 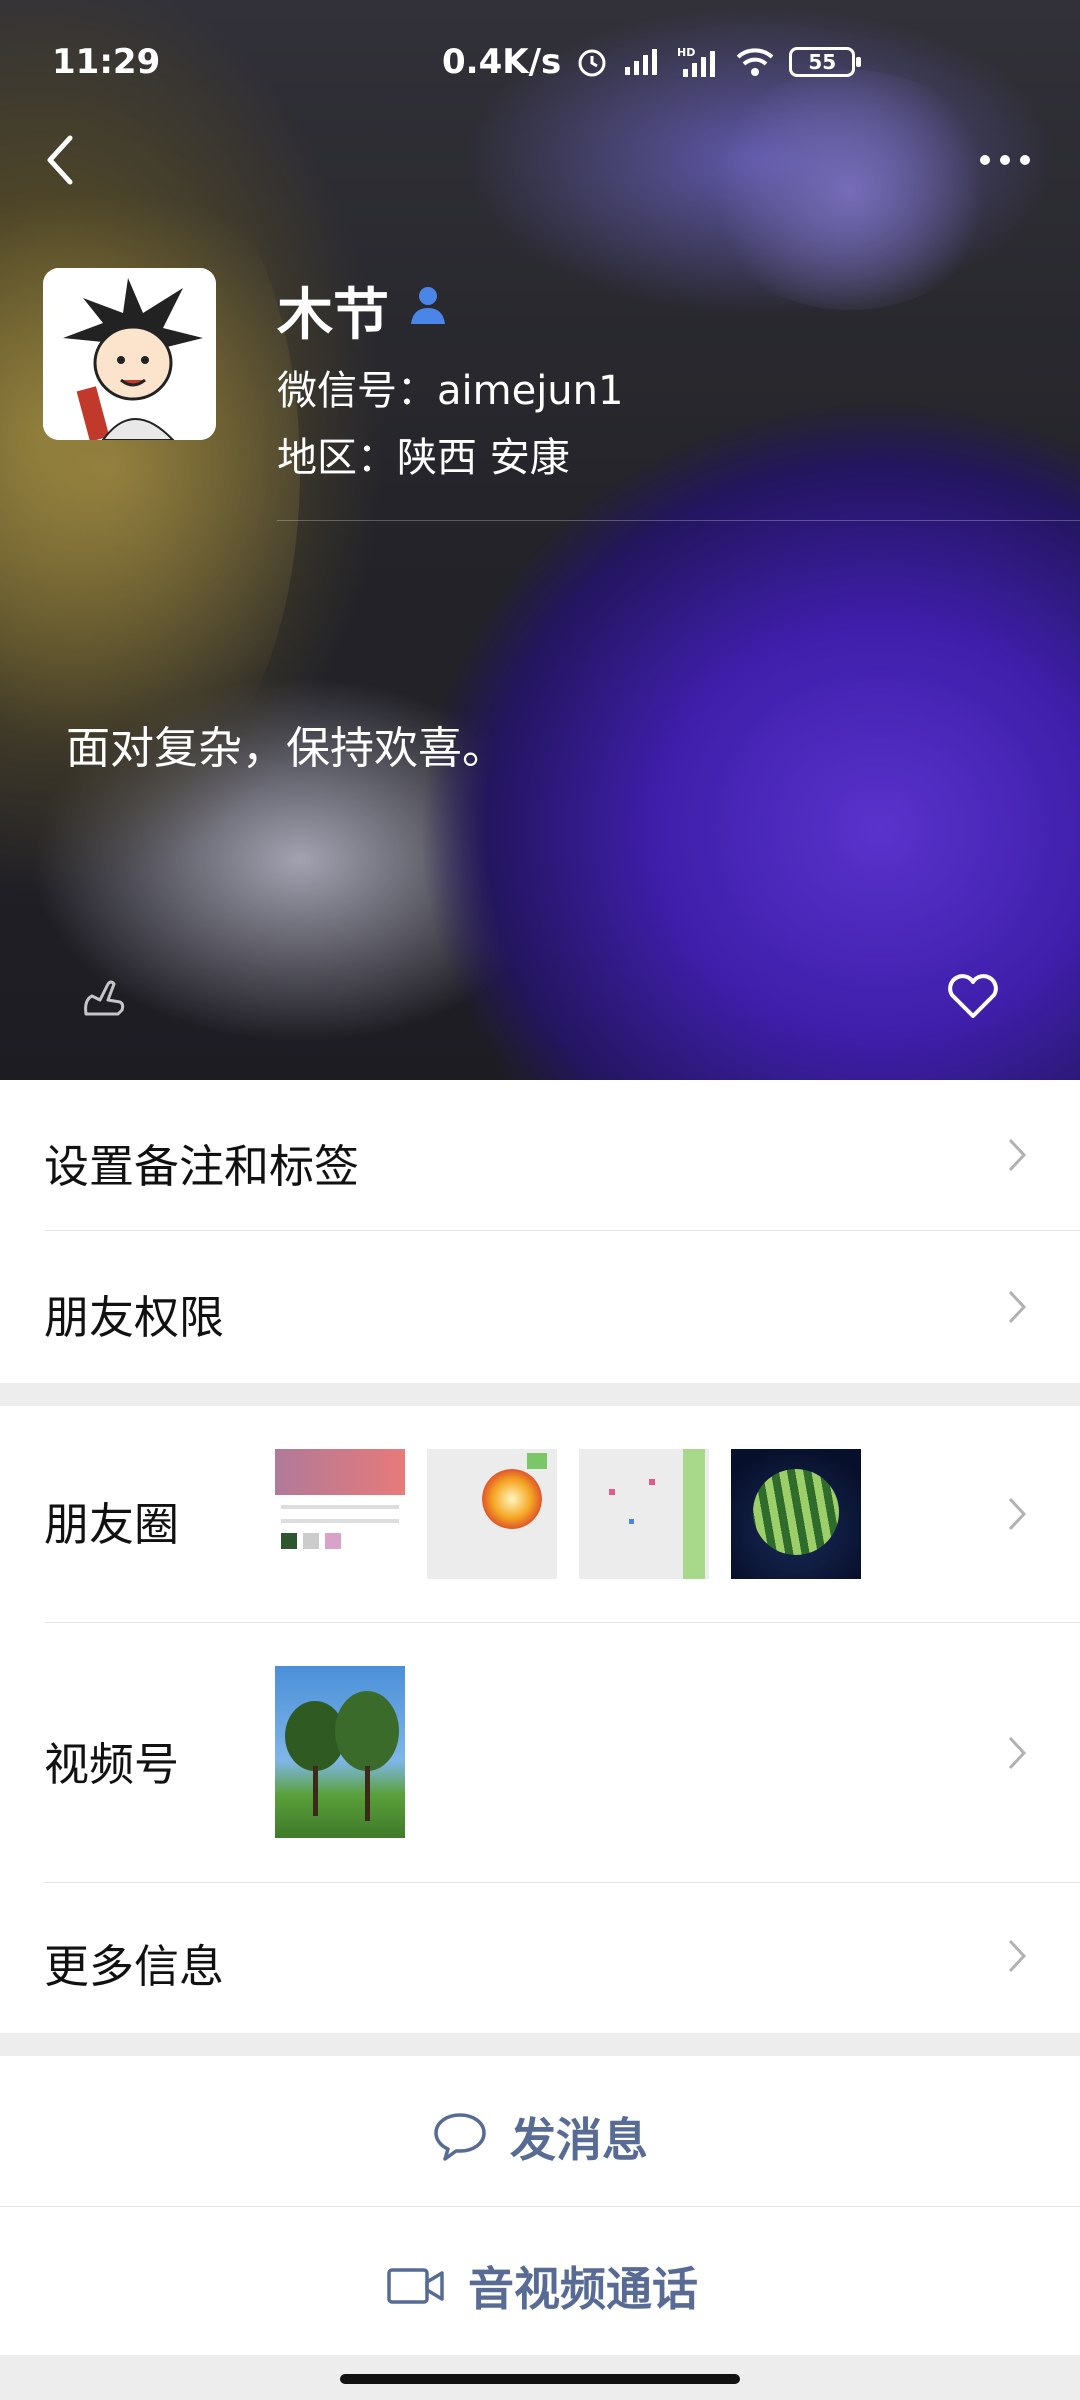 What do you see at coordinates (112, 1764) in the screenshot?
I see `channels-label: 视频号` at bounding box center [112, 1764].